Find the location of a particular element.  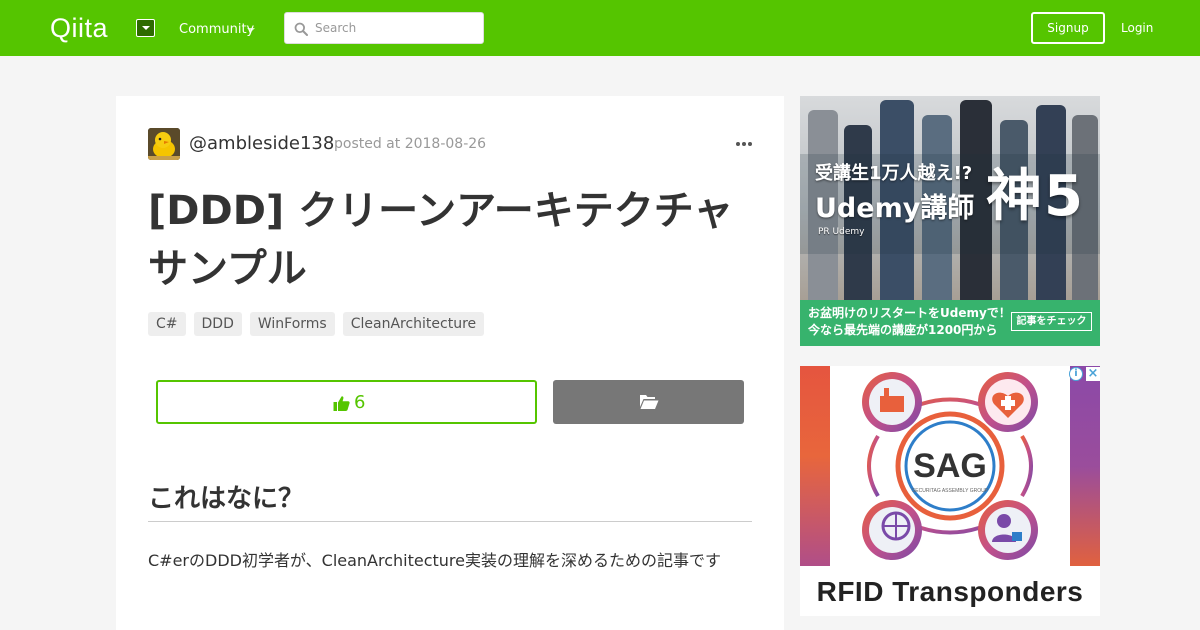

ad-big-text: 神5 is located at coordinates (1035, 196).